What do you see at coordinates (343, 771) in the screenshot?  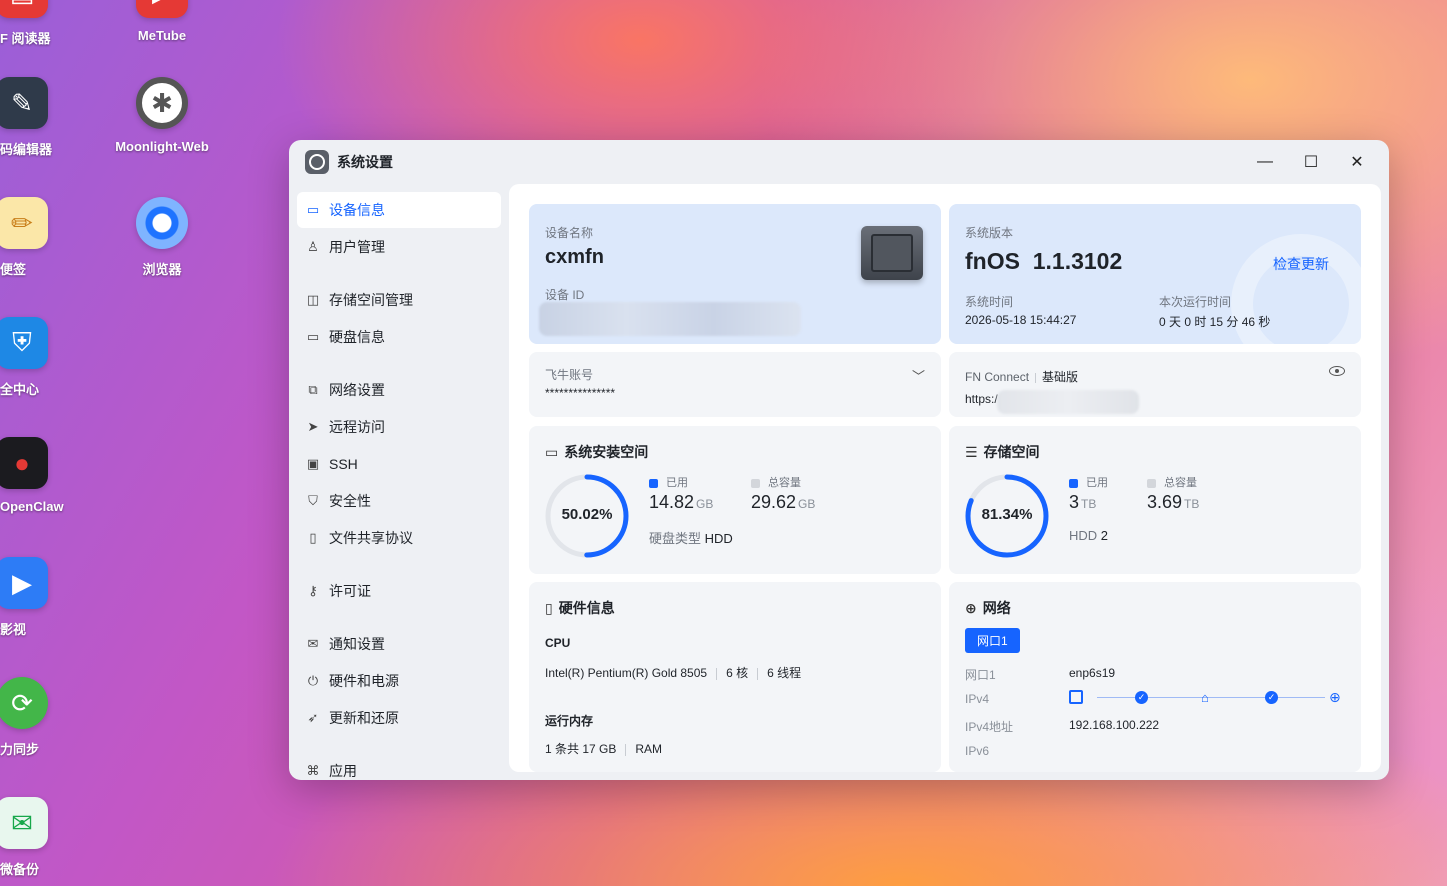 I see `sidebar-item-label: 应用` at bounding box center [343, 771].